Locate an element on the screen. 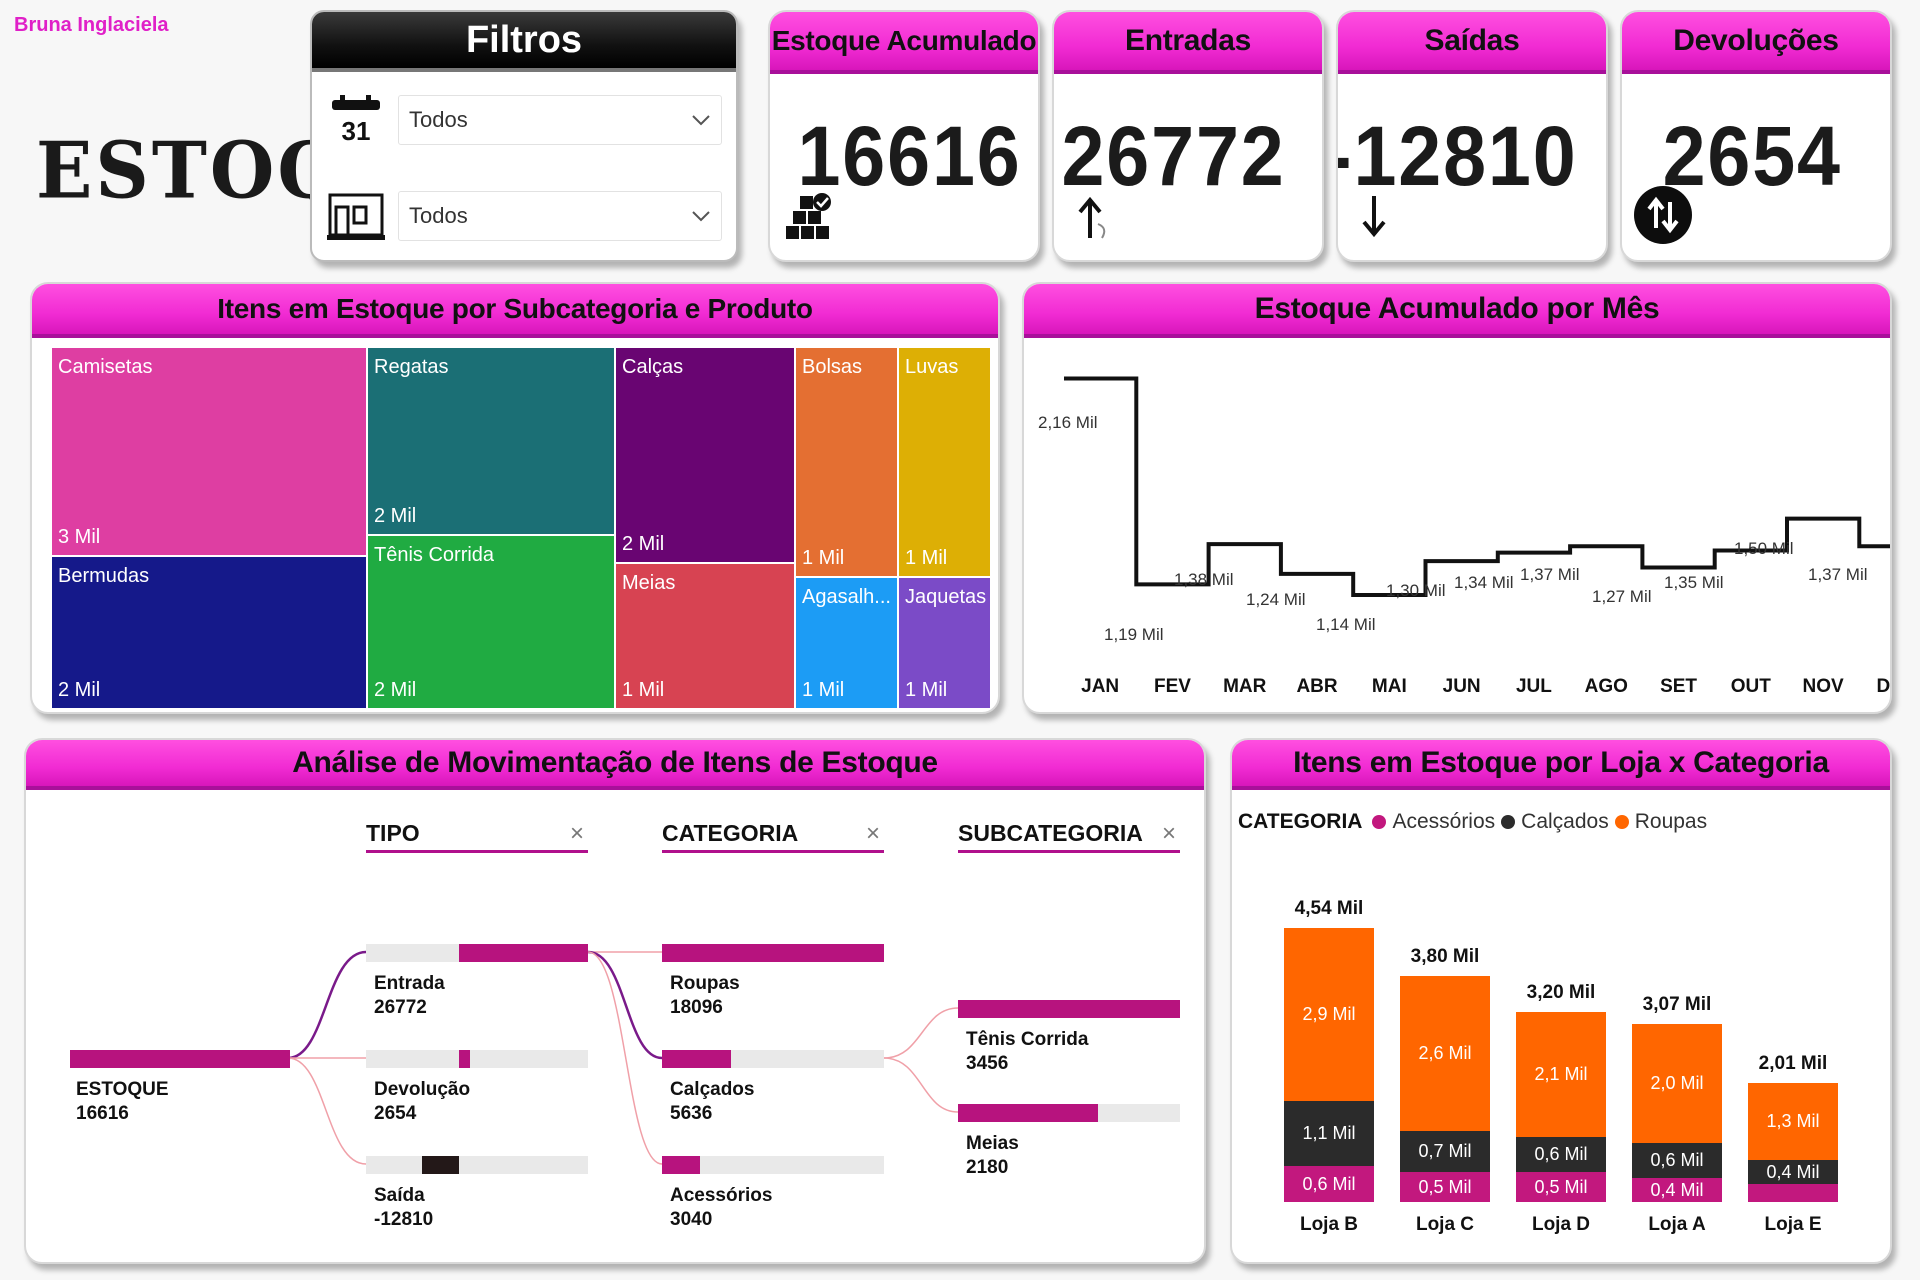  segment-label: 1,3 Mil is located at coordinates (1793, 1121).